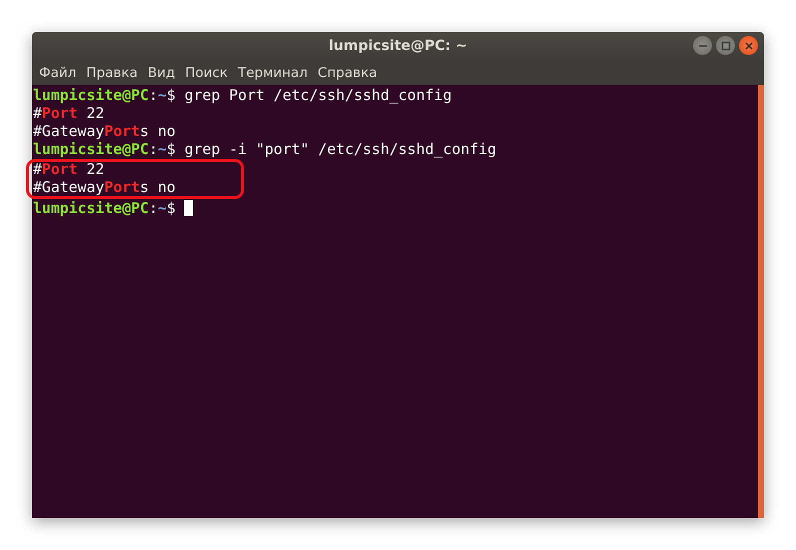 The height and width of the screenshot is (550, 796). I want to click on maximize-button, so click(725, 45).